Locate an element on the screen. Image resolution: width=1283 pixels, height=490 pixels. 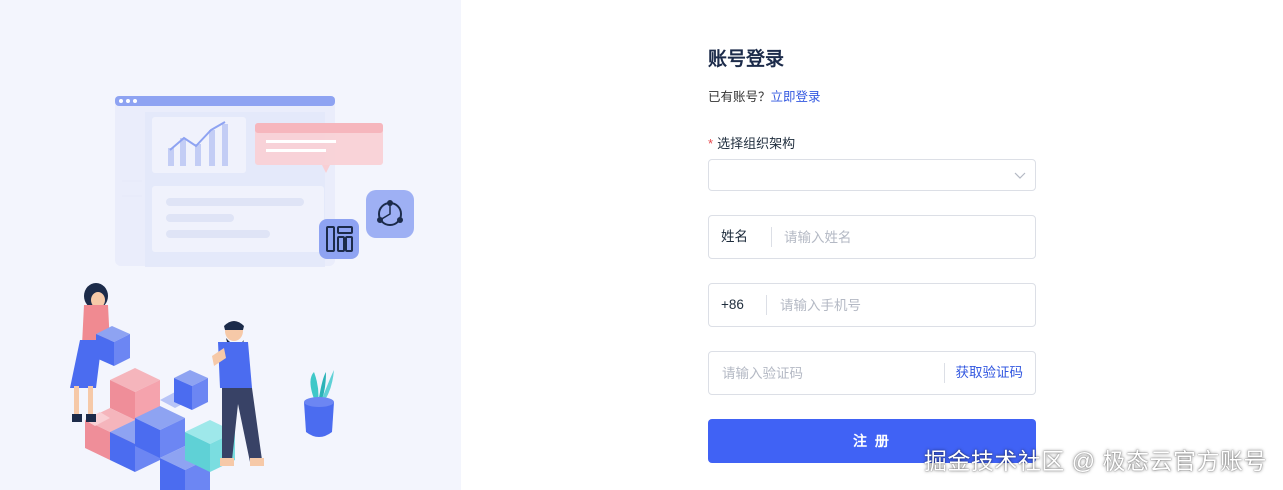
org-label-text: 选择组织架构 is located at coordinates (756, 143).